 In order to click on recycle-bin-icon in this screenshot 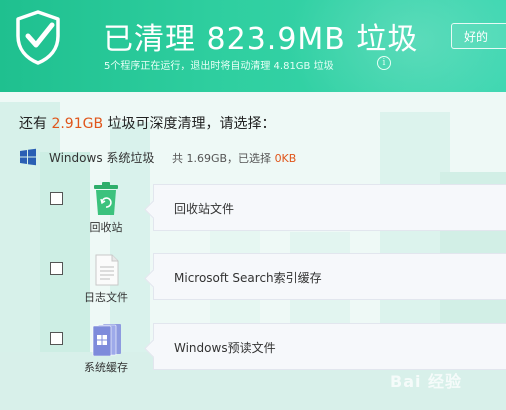, I will do `click(106, 198)`.